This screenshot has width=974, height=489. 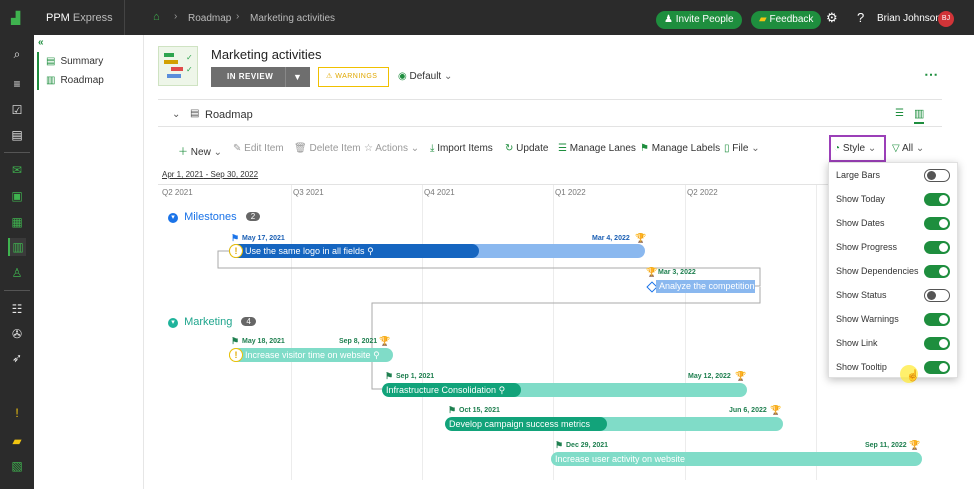 What do you see at coordinates (611, 238) in the screenshot?
I see `item-end-date: Mar 4, 2022` at bounding box center [611, 238].